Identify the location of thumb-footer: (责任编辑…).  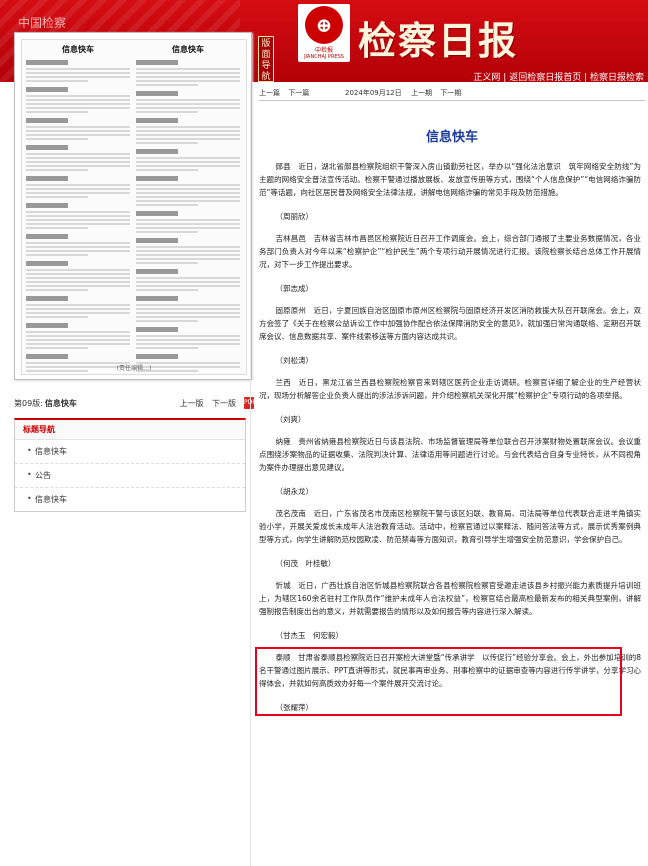
(134, 368).